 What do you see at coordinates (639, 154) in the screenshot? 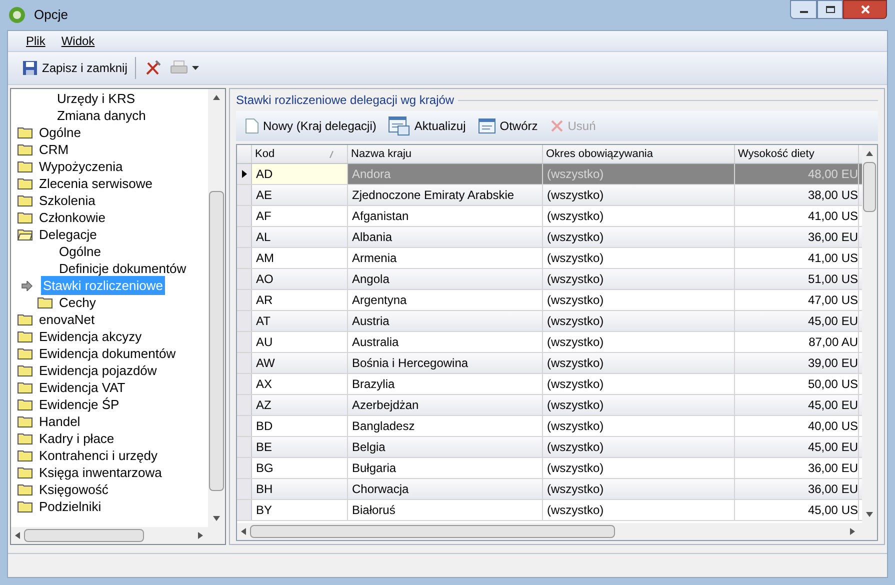
I see `column-header: Okres obowiązywania` at bounding box center [639, 154].